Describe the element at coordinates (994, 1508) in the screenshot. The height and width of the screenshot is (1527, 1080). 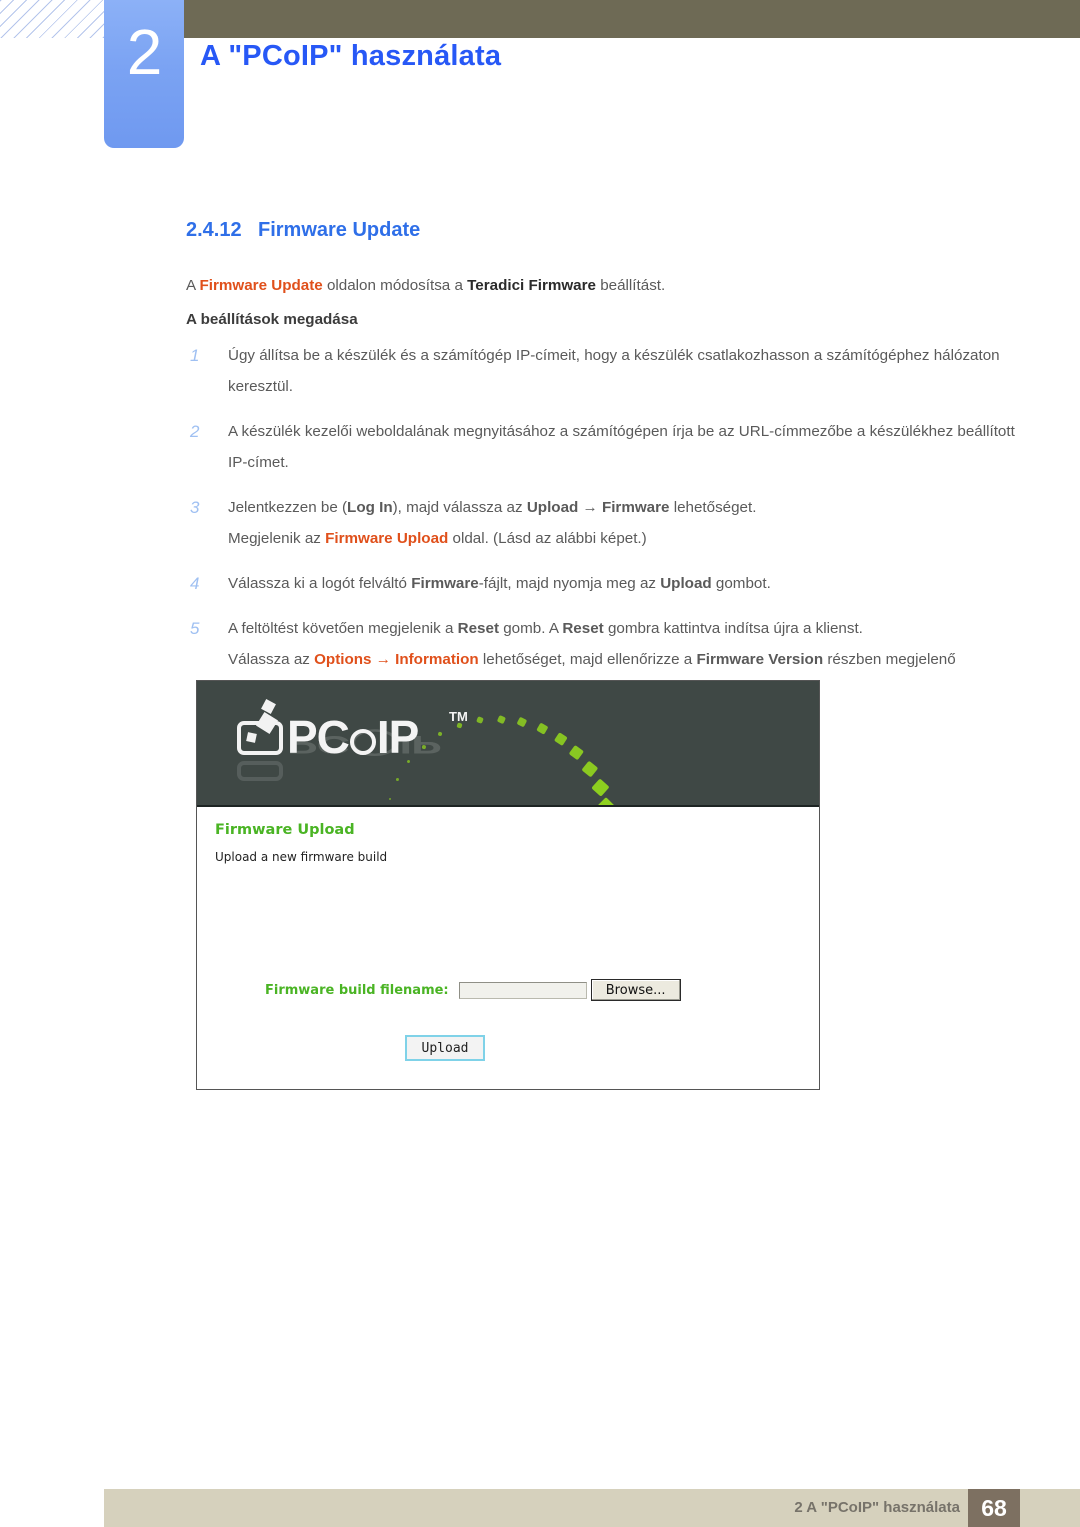
I see `page-number-badge: 68` at that location.